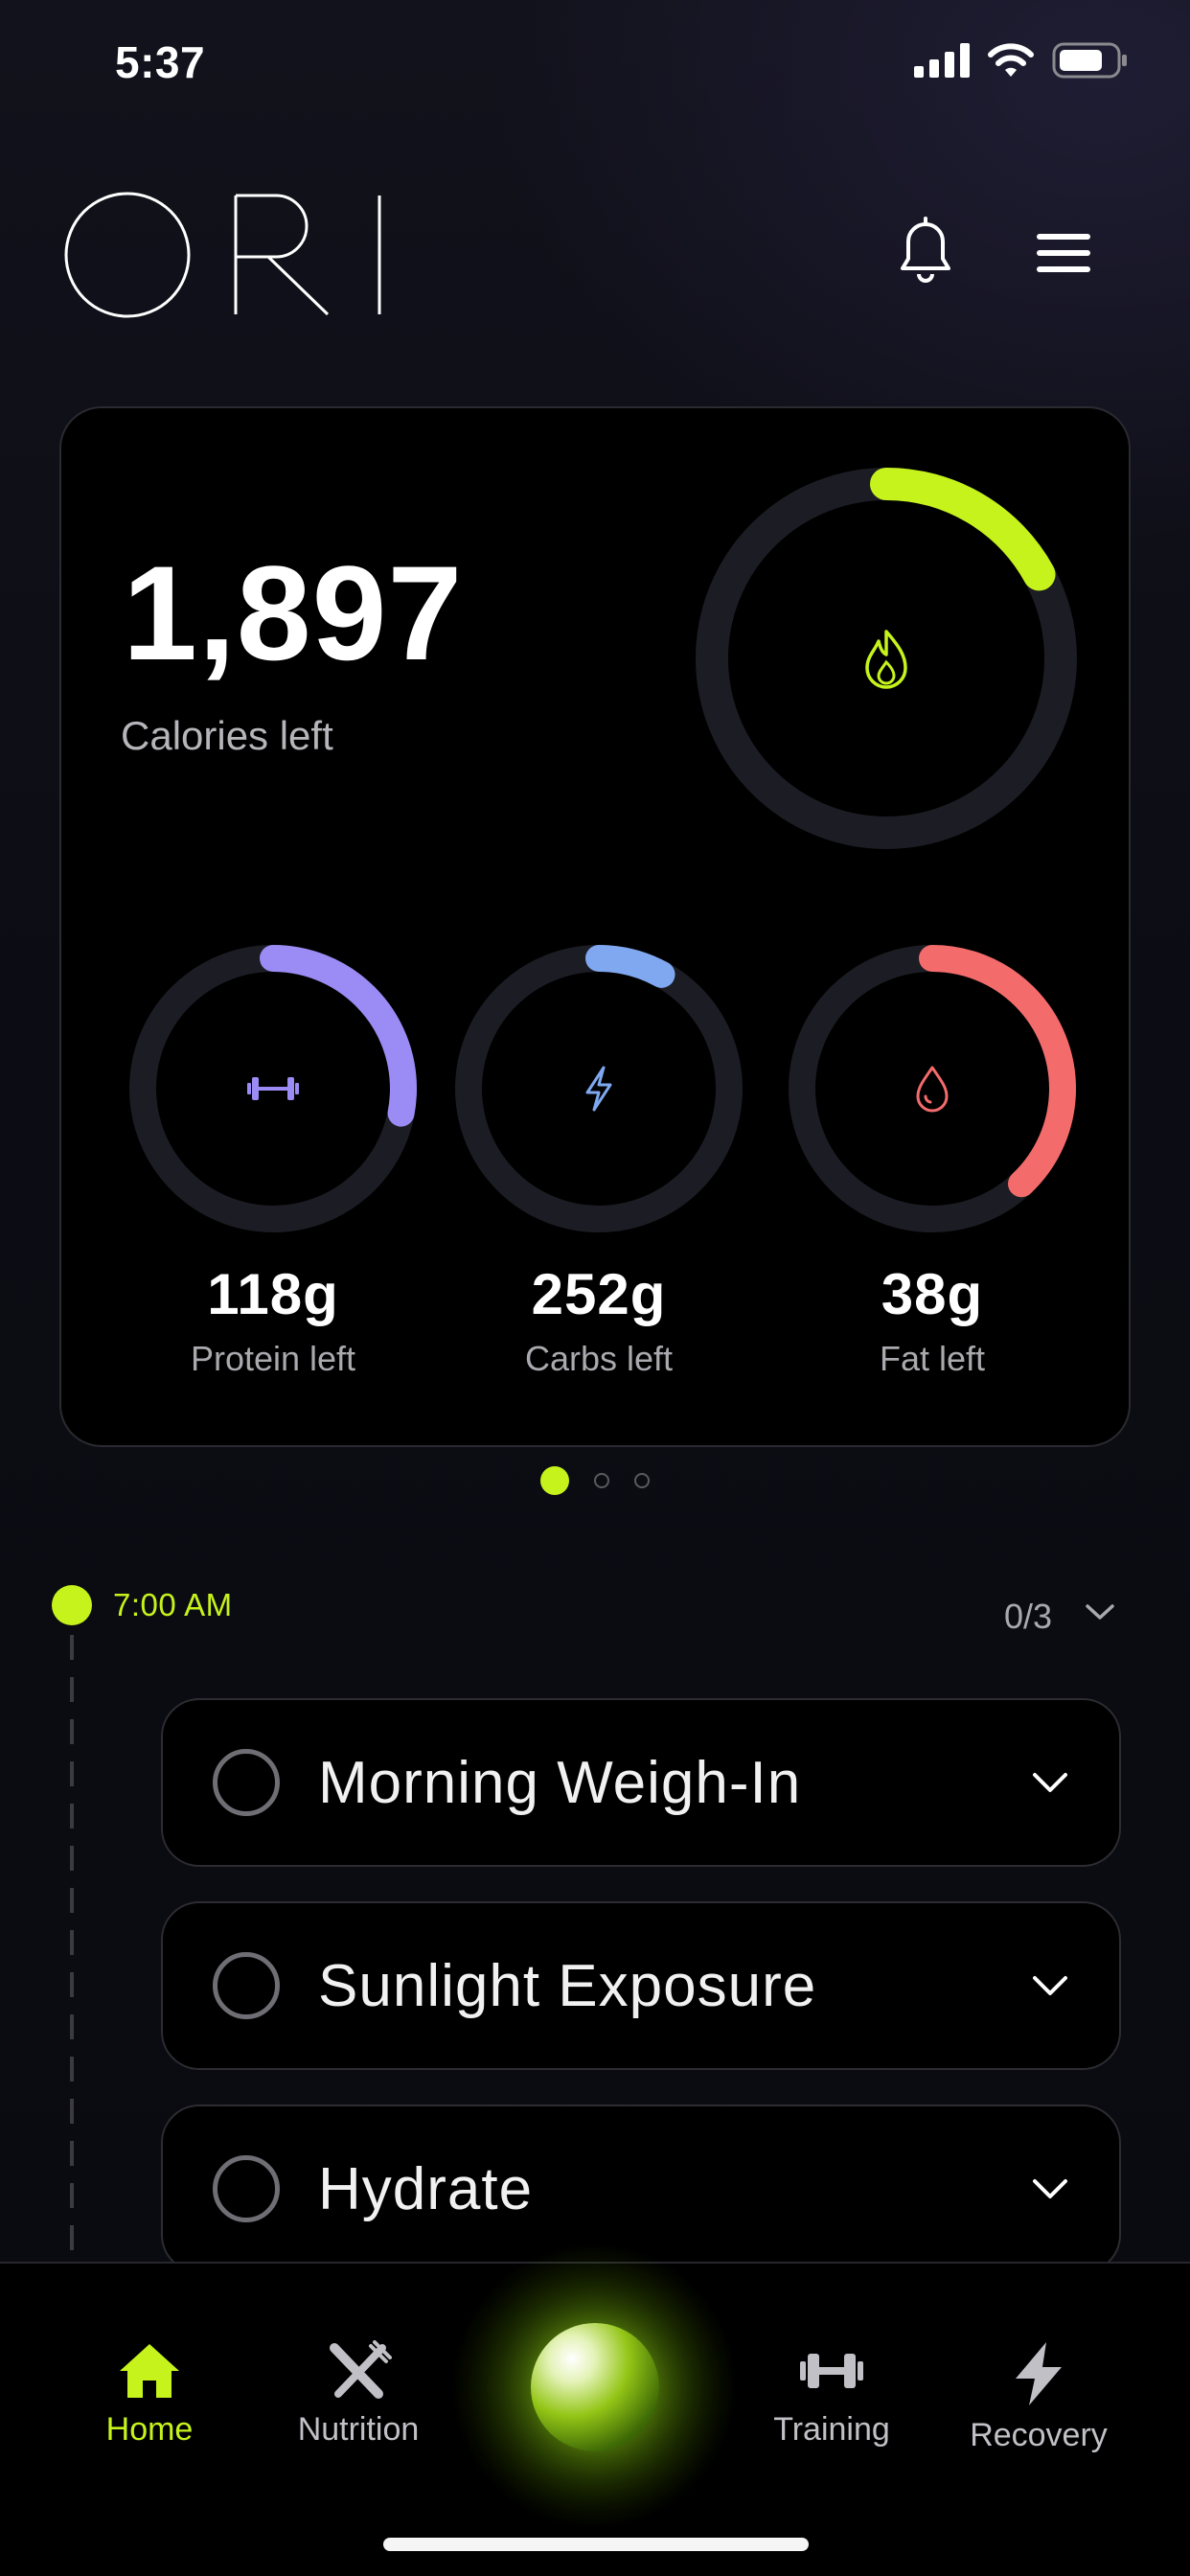 This screenshot has width=1190, height=2576. What do you see at coordinates (599, 1294) in the screenshot?
I see `carbs-left-value: 252g` at bounding box center [599, 1294].